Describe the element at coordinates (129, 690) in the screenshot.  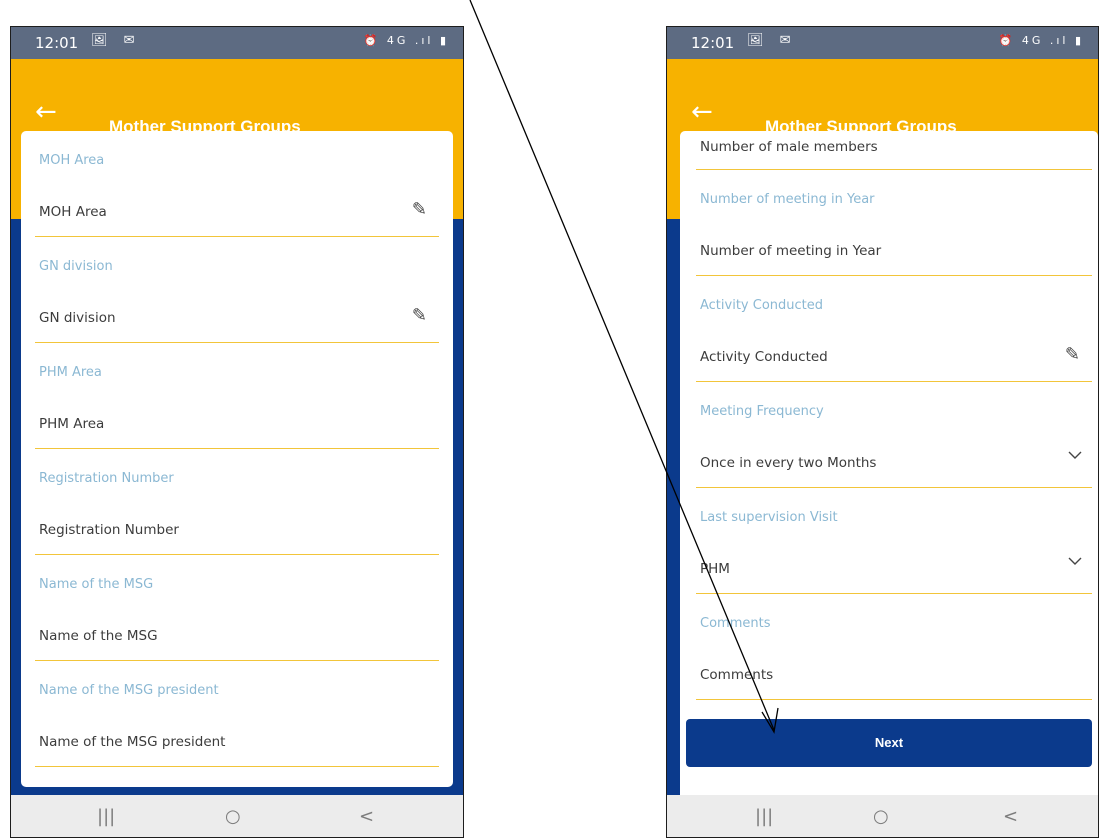
I see `field-label: Name of the MSG president` at that location.